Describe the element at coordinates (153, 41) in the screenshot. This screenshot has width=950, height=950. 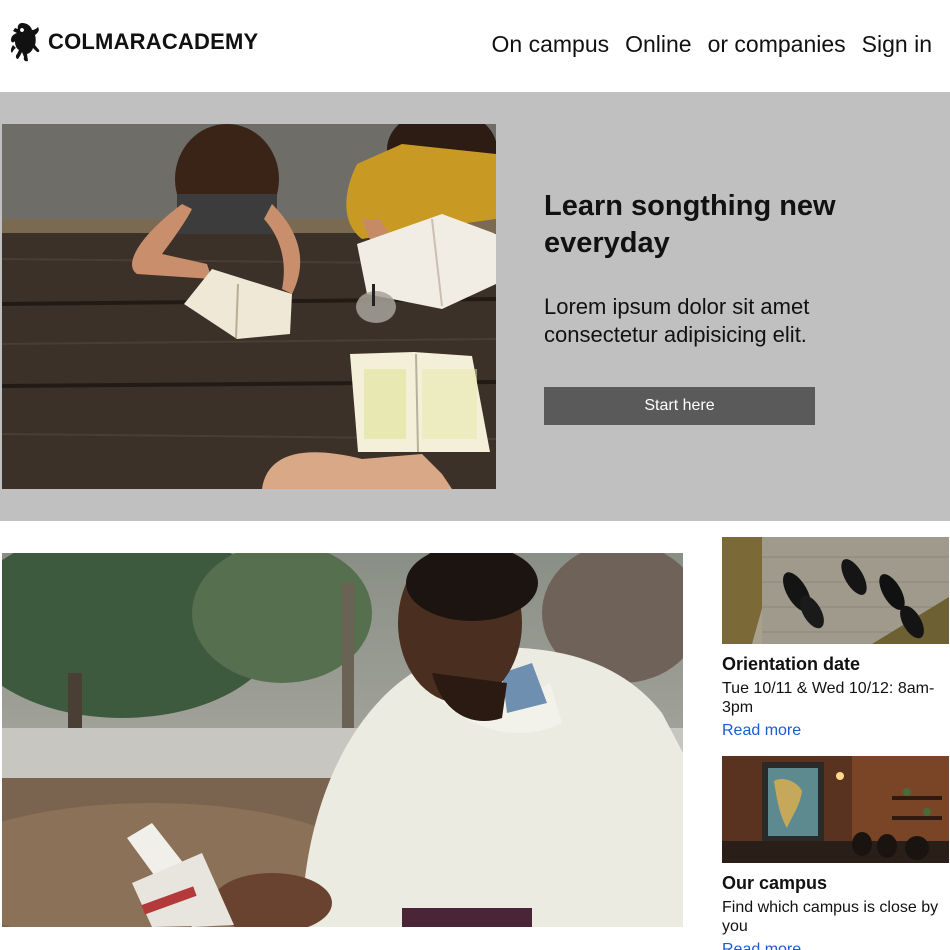
I see `brand-name: COLMARACADEMY` at that location.